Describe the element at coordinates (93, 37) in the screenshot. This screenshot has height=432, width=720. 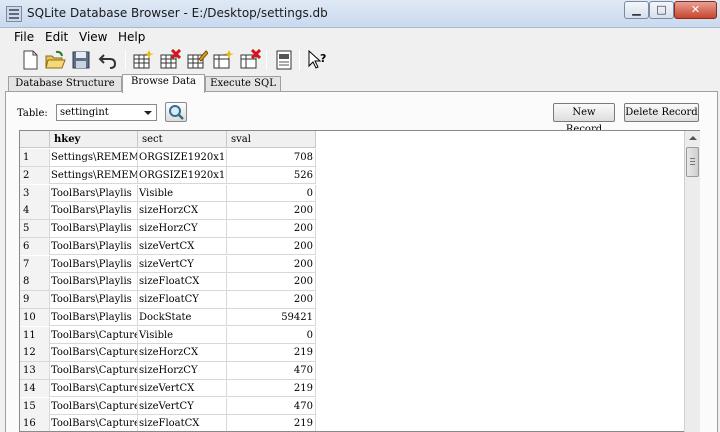
I see `menu-view: View` at that location.